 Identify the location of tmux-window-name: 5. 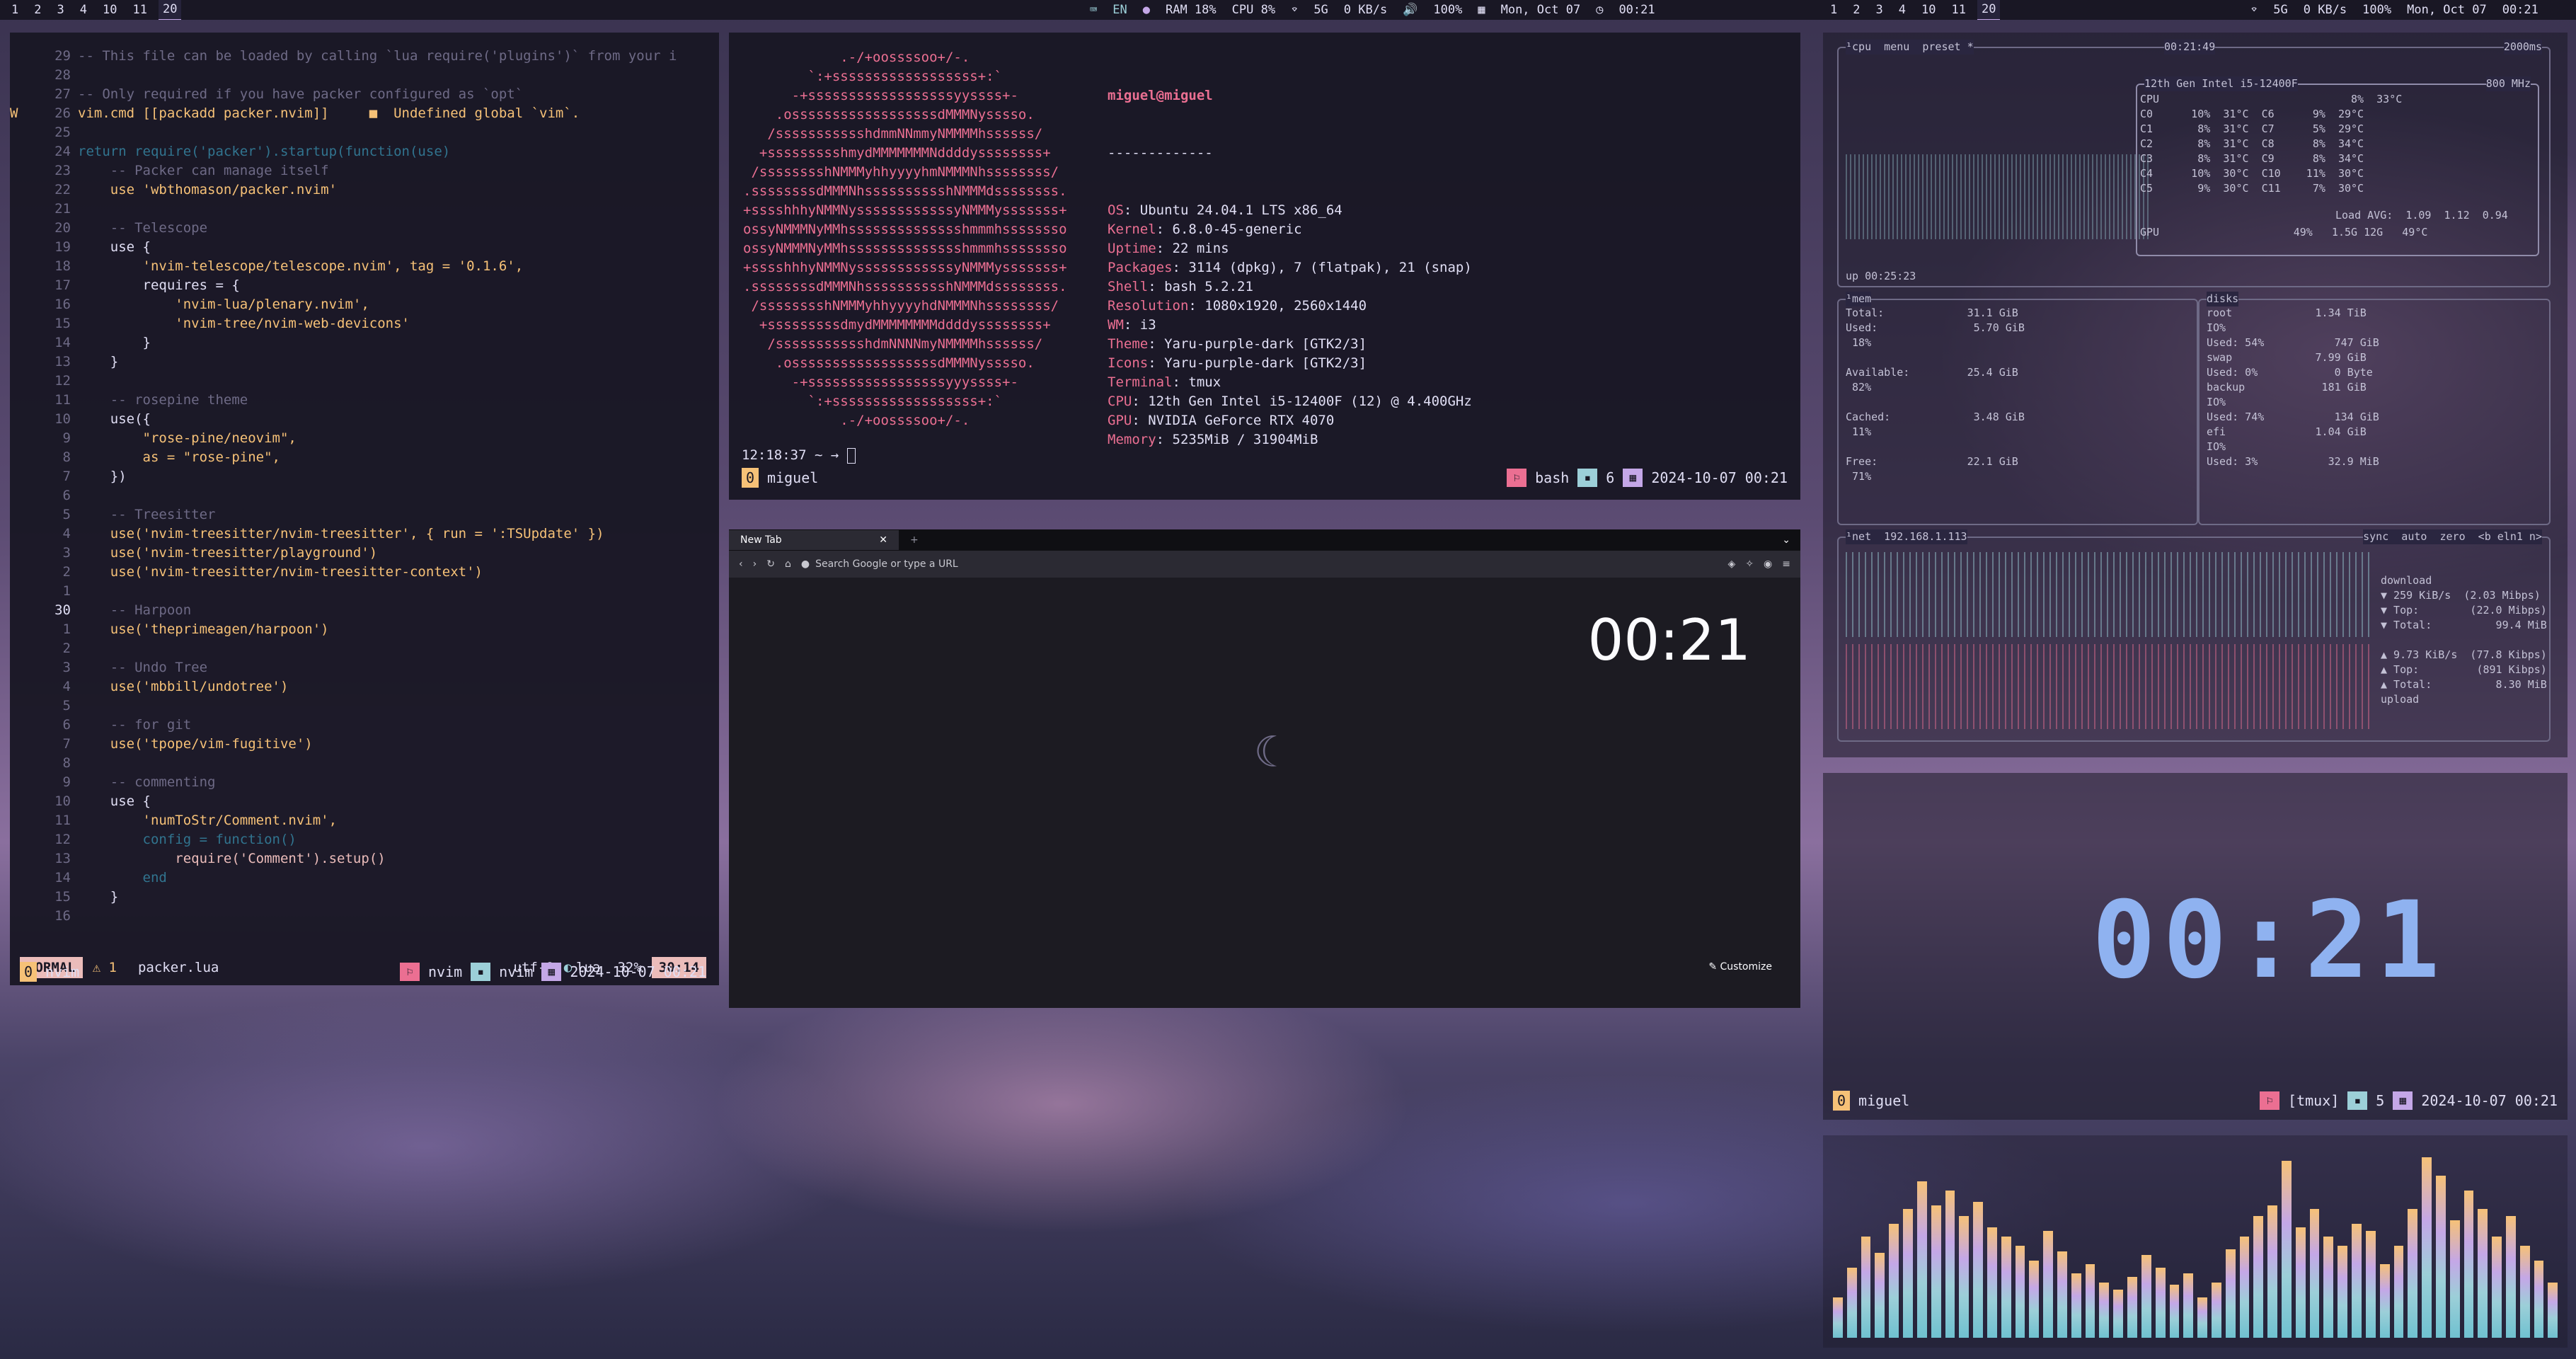
(2380, 1100).